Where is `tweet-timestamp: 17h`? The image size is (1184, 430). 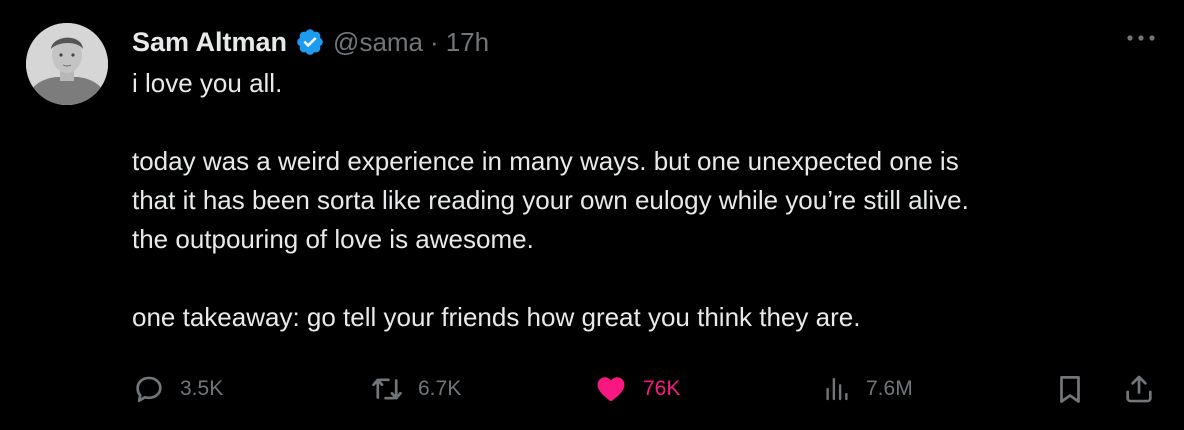 tweet-timestamp: 17h is located at coordinates (467, 42).